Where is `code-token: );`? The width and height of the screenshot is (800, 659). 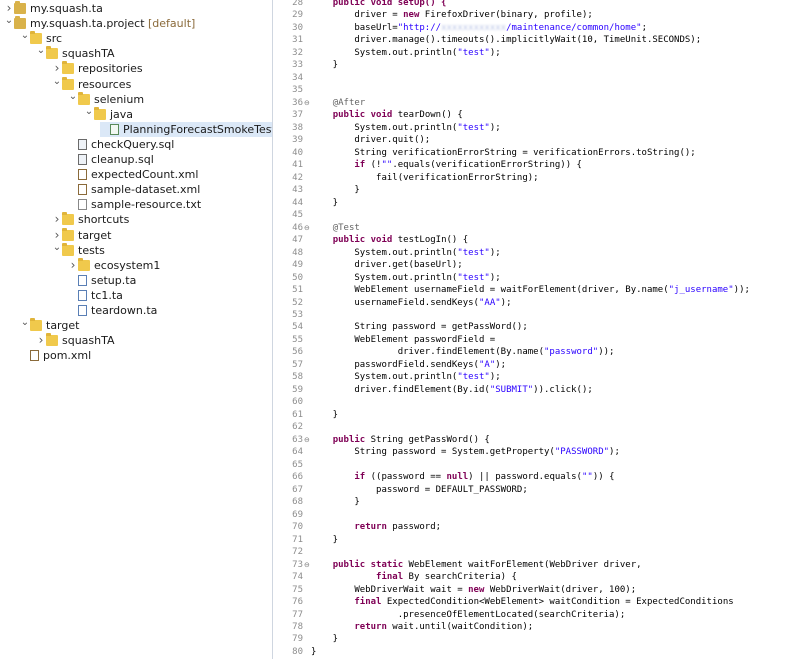
code-token: ); is located at coordinates (614, 452).